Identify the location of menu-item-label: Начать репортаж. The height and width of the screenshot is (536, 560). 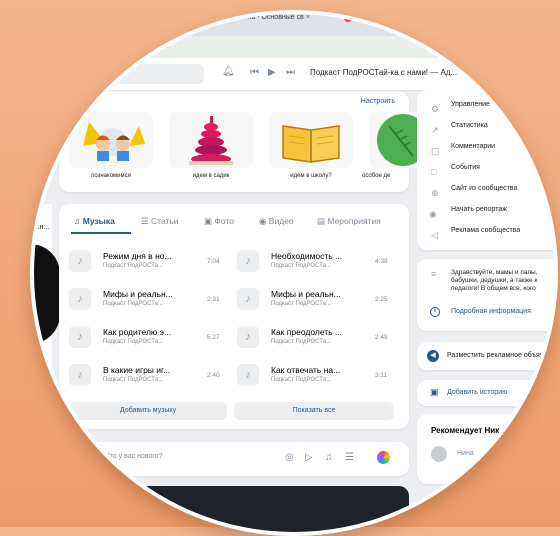
(479, 209).